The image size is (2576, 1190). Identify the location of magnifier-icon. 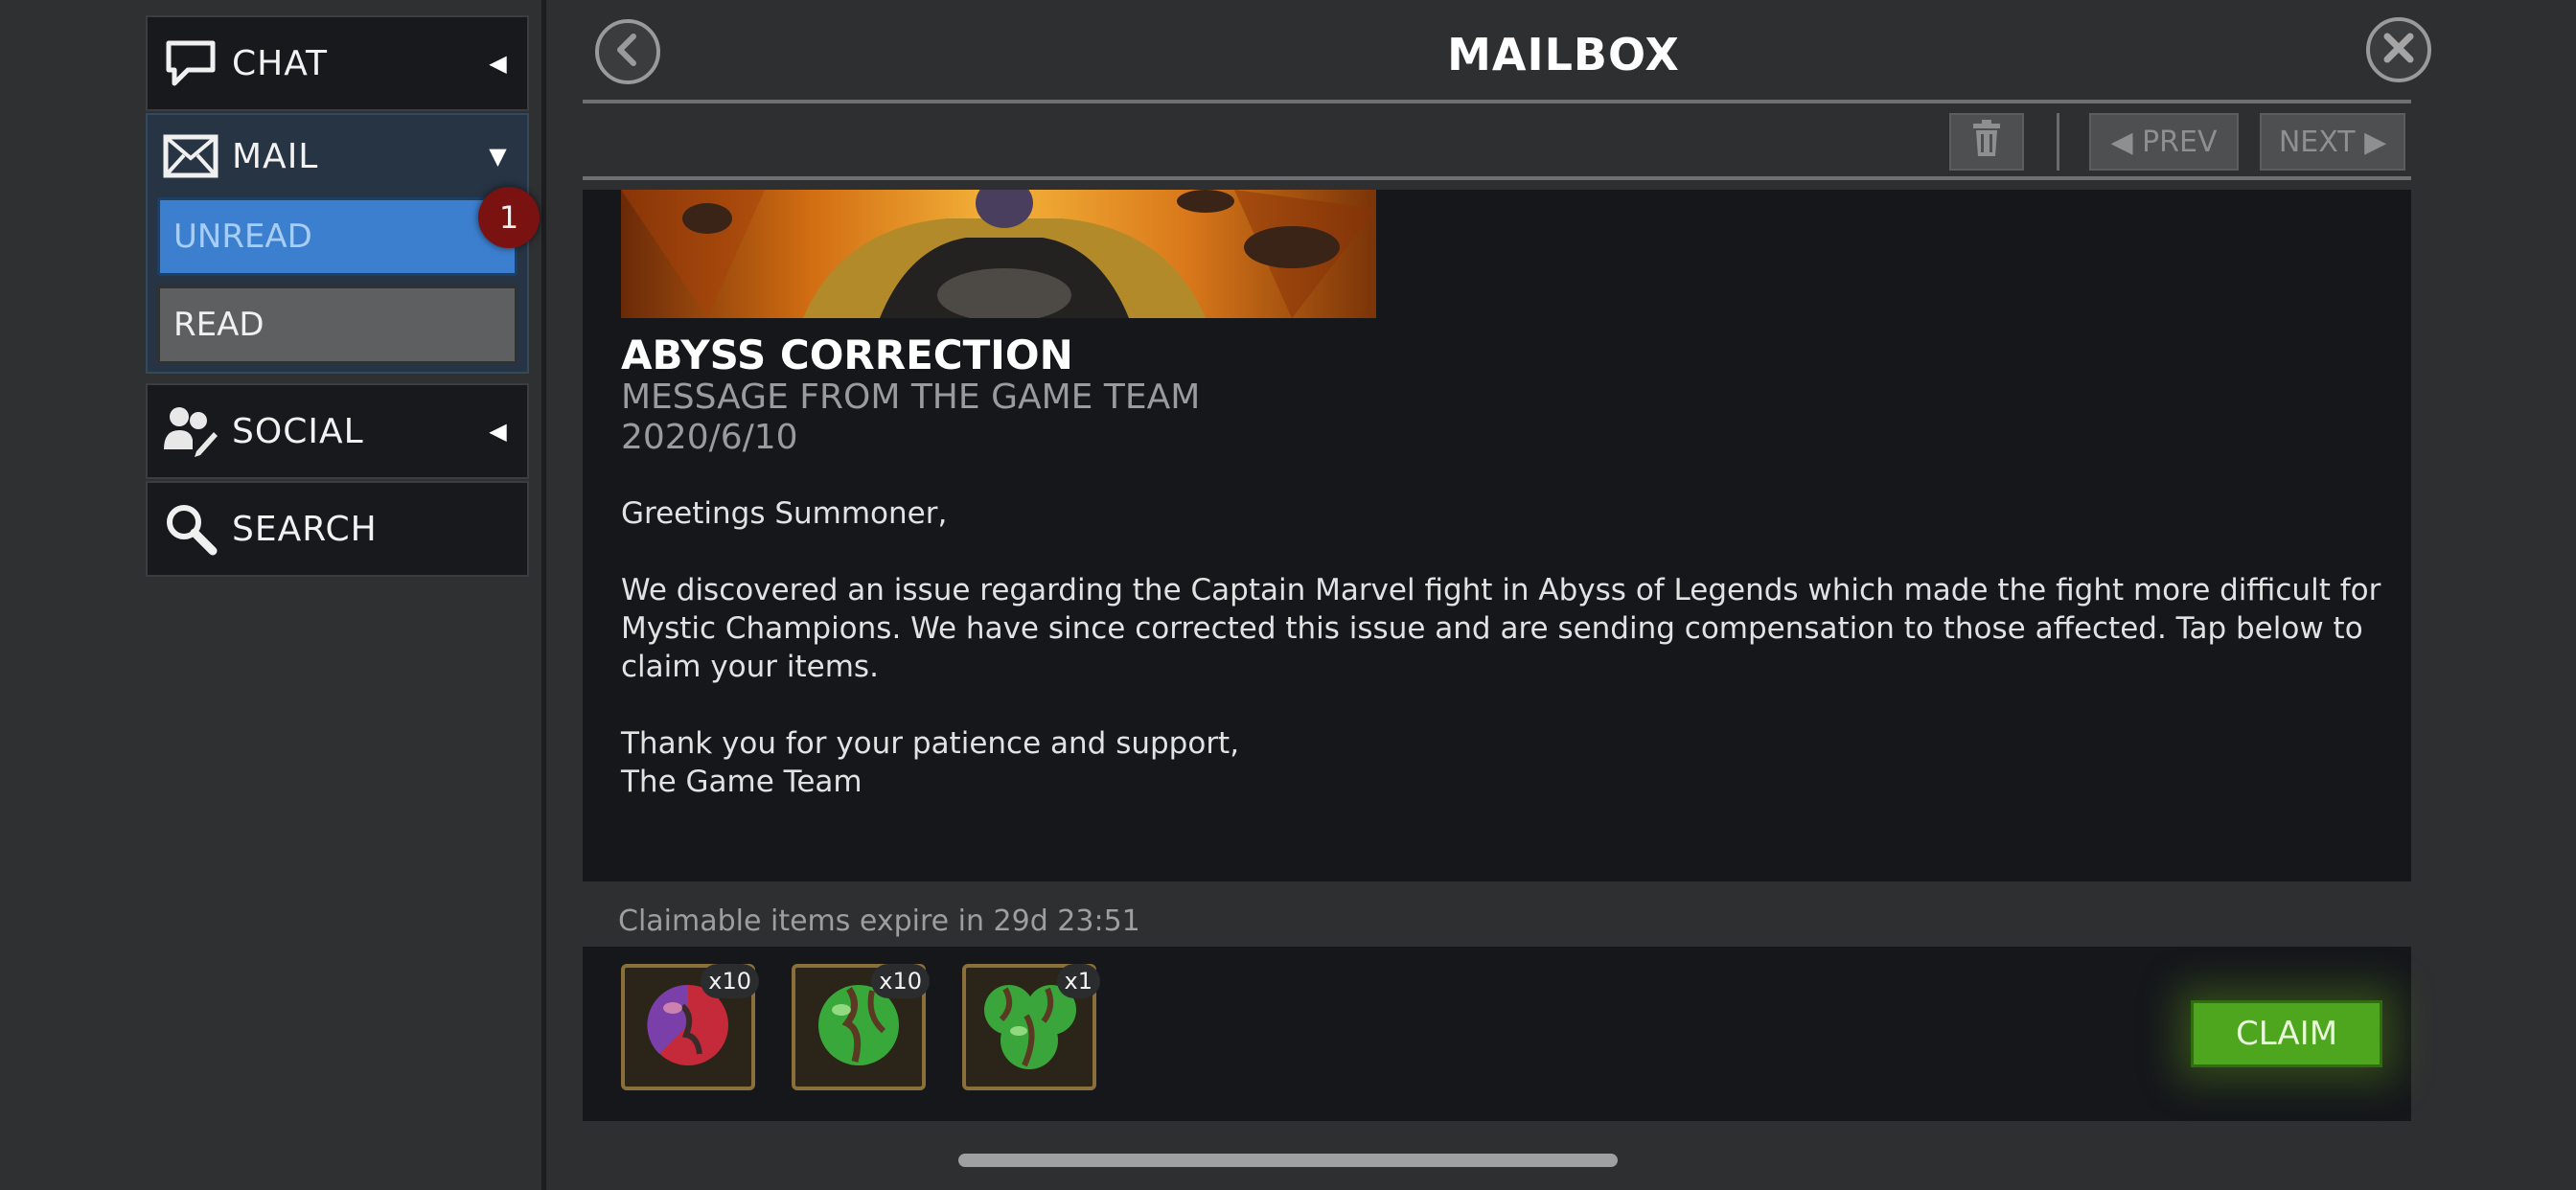
(190, 529).